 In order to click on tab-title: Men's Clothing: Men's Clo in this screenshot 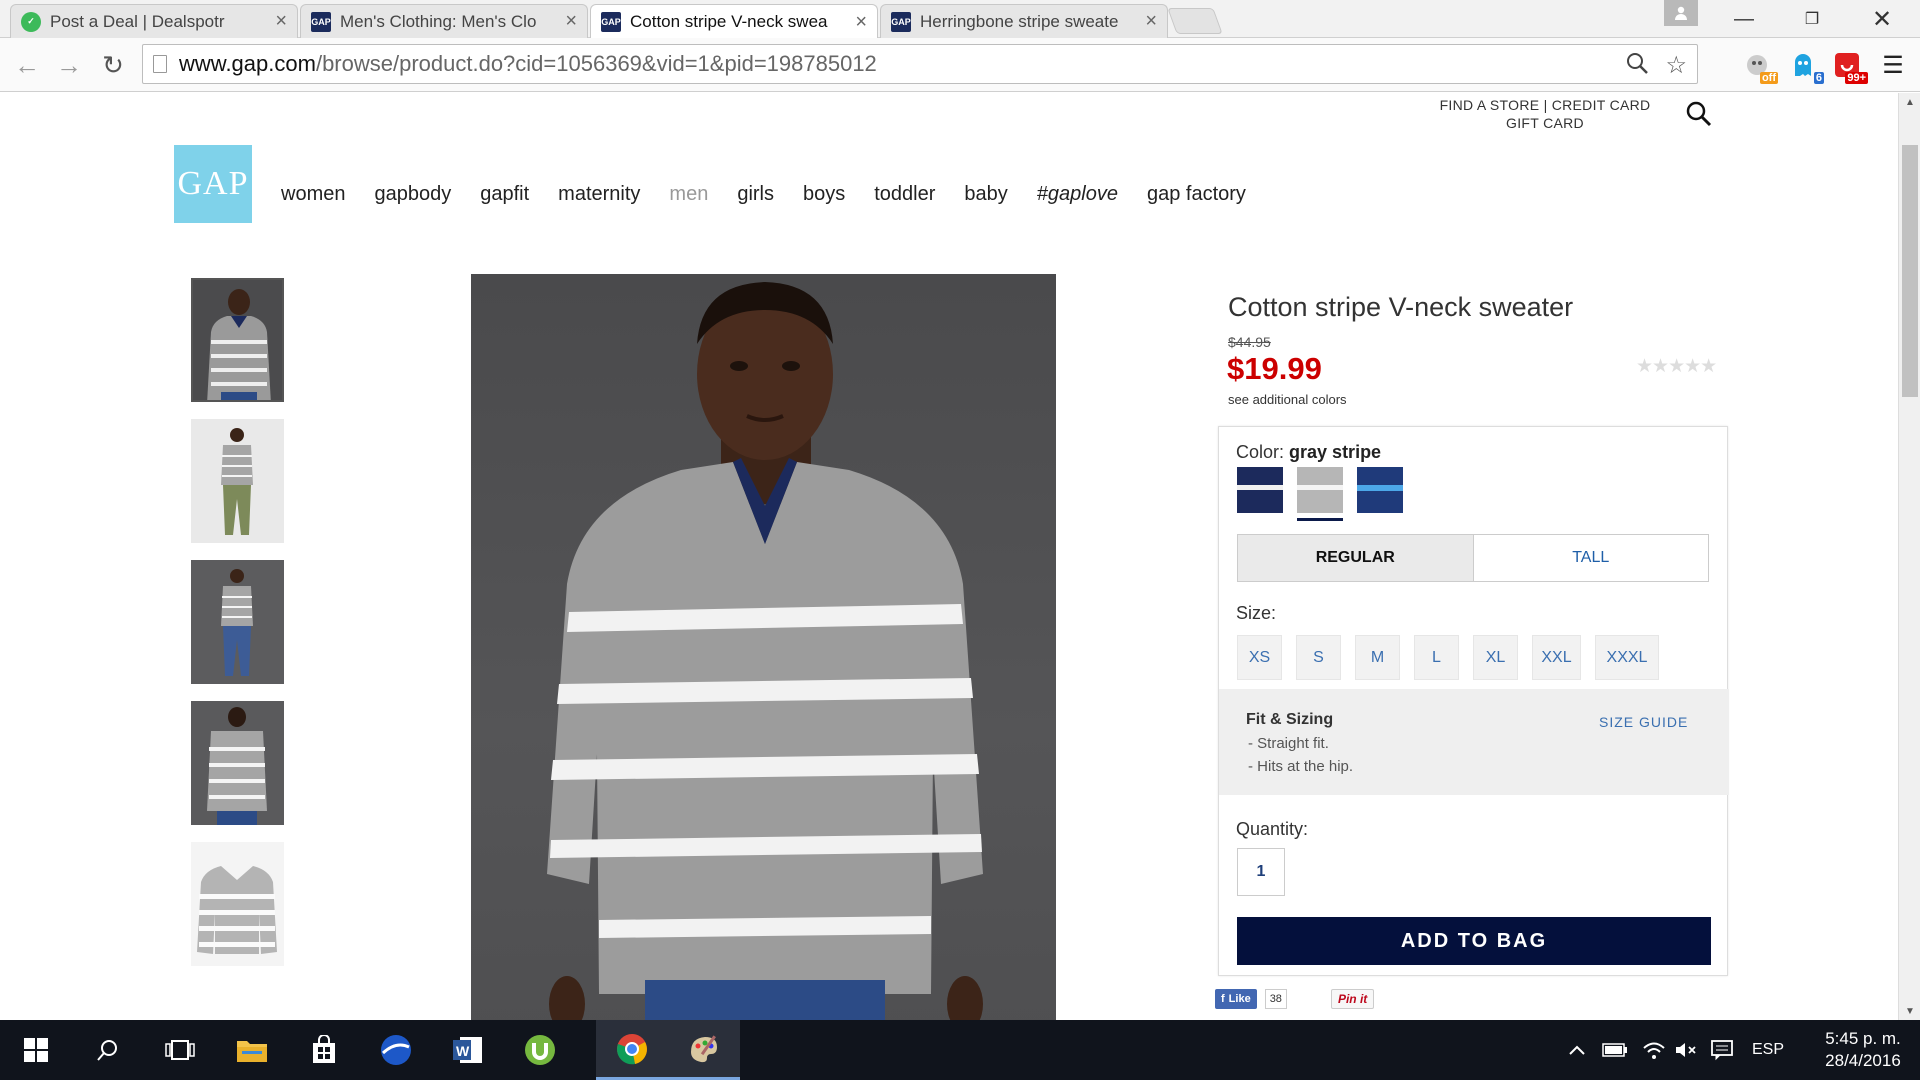, I will do `click(438, 21)`.